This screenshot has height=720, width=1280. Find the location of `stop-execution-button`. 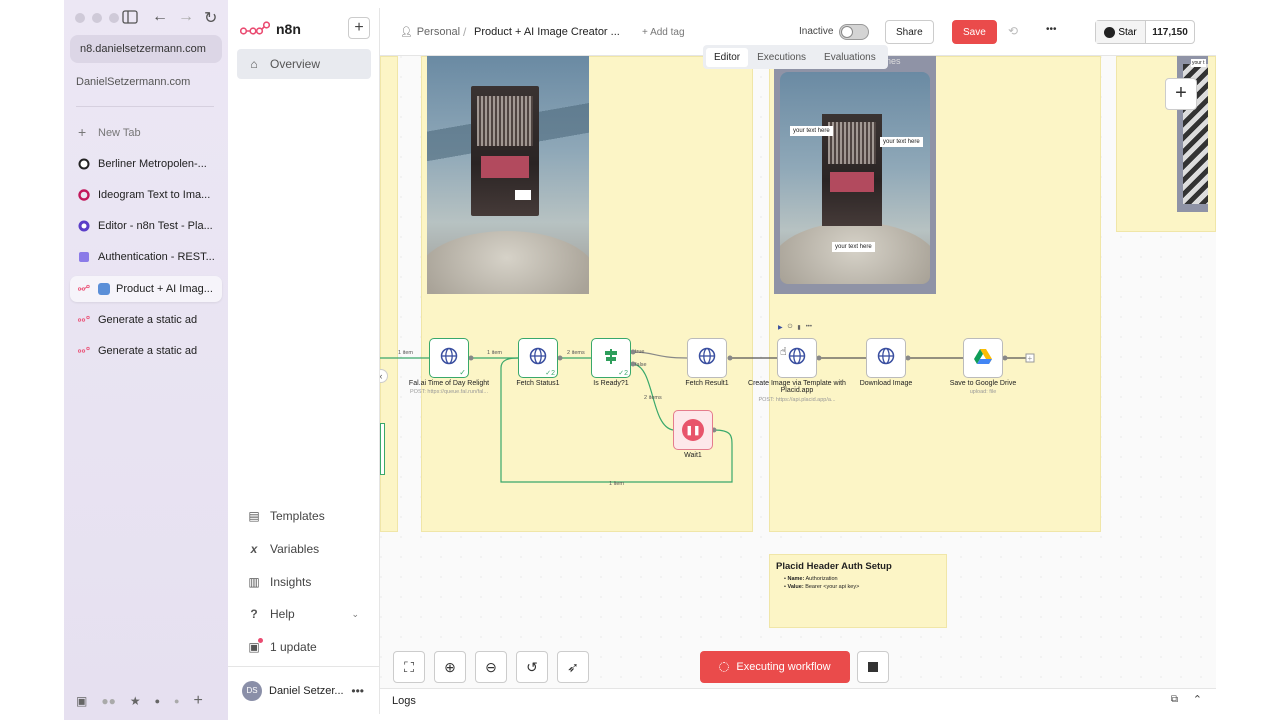

stop-execution-button is located at coordinates (873, 667).